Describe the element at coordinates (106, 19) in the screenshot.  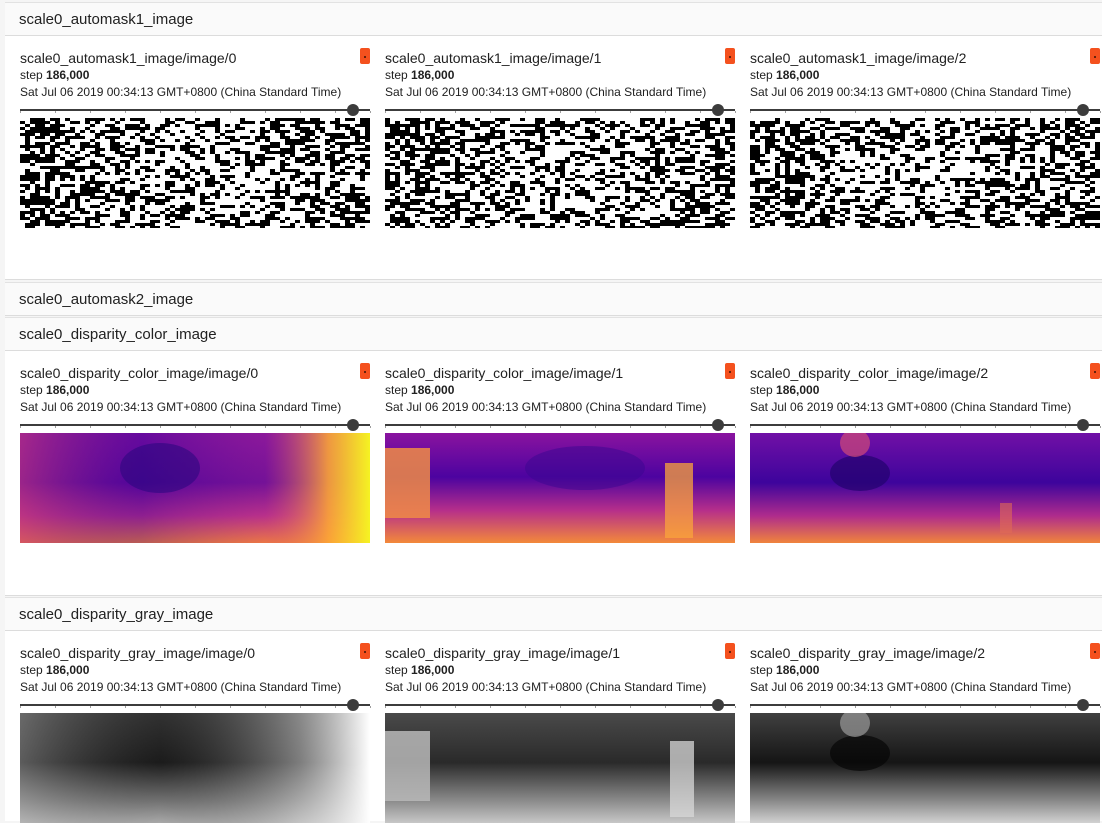
I see `section-title: scale0_automask1_image` at that location.